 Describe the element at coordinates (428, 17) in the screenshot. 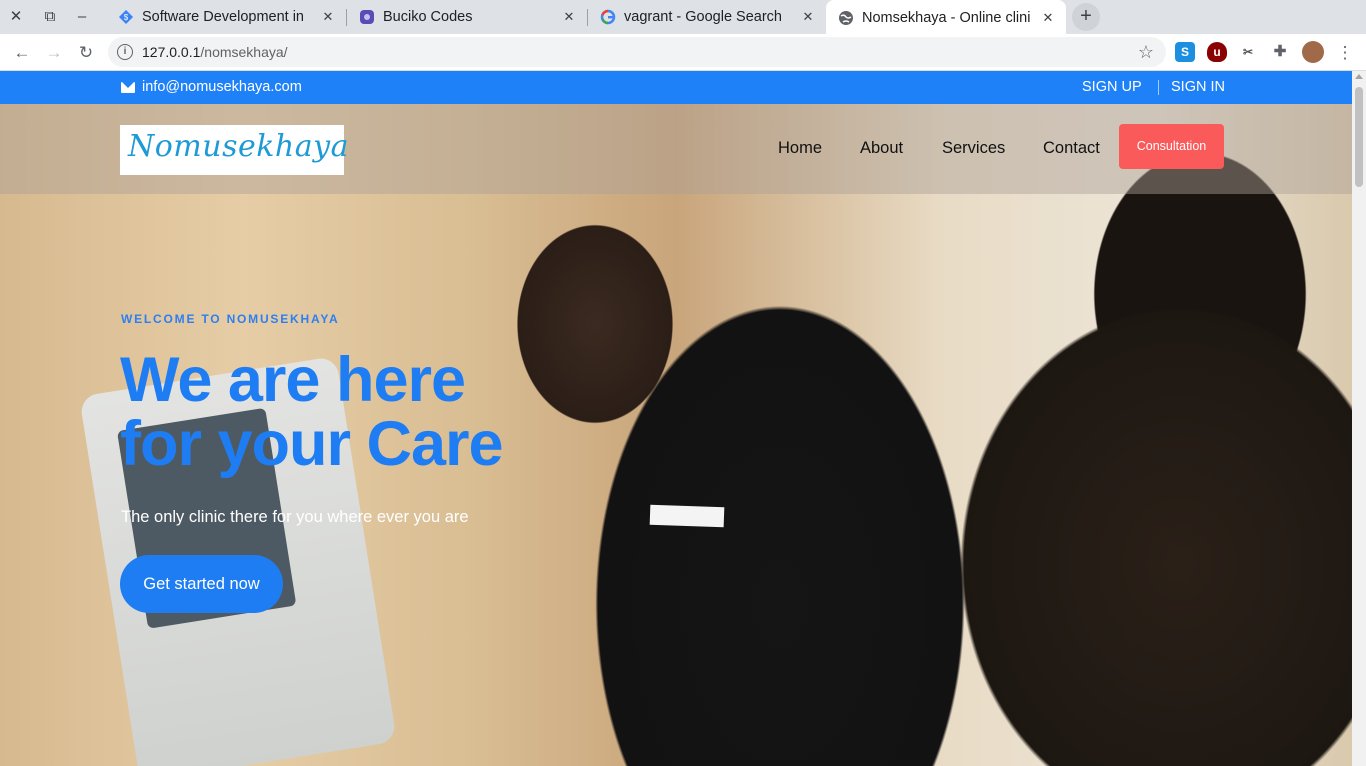

I see `tab-title: Buciko Codes` at that location.